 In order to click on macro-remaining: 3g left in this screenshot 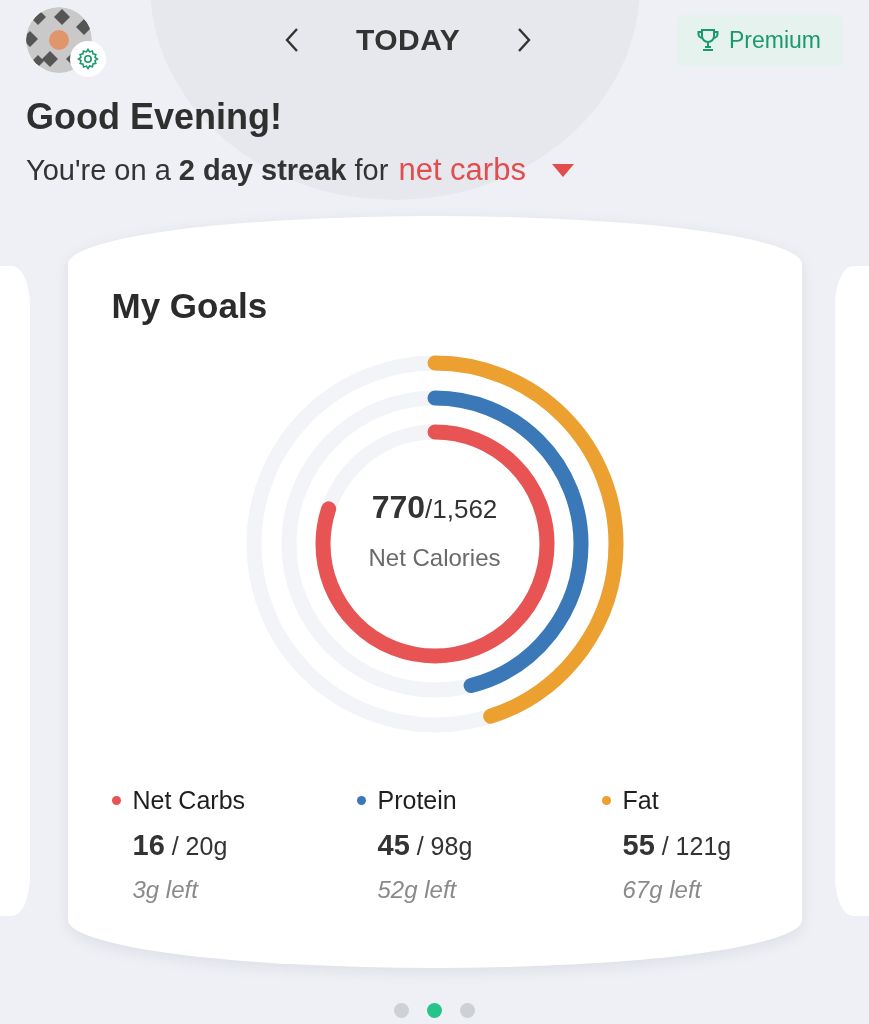, I will do `click(166, 890)`.